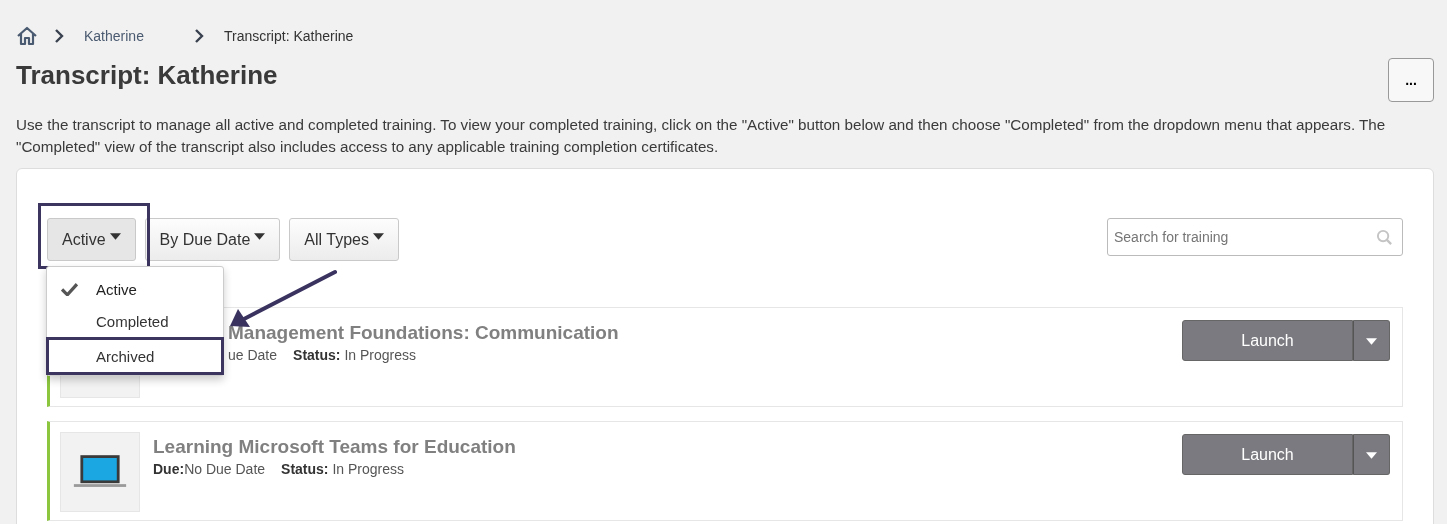  What do you see at coordinates (212, 239) in the screenshot?
I see `filter-dropdown: By Due Date` at bounding box center [212, 239].